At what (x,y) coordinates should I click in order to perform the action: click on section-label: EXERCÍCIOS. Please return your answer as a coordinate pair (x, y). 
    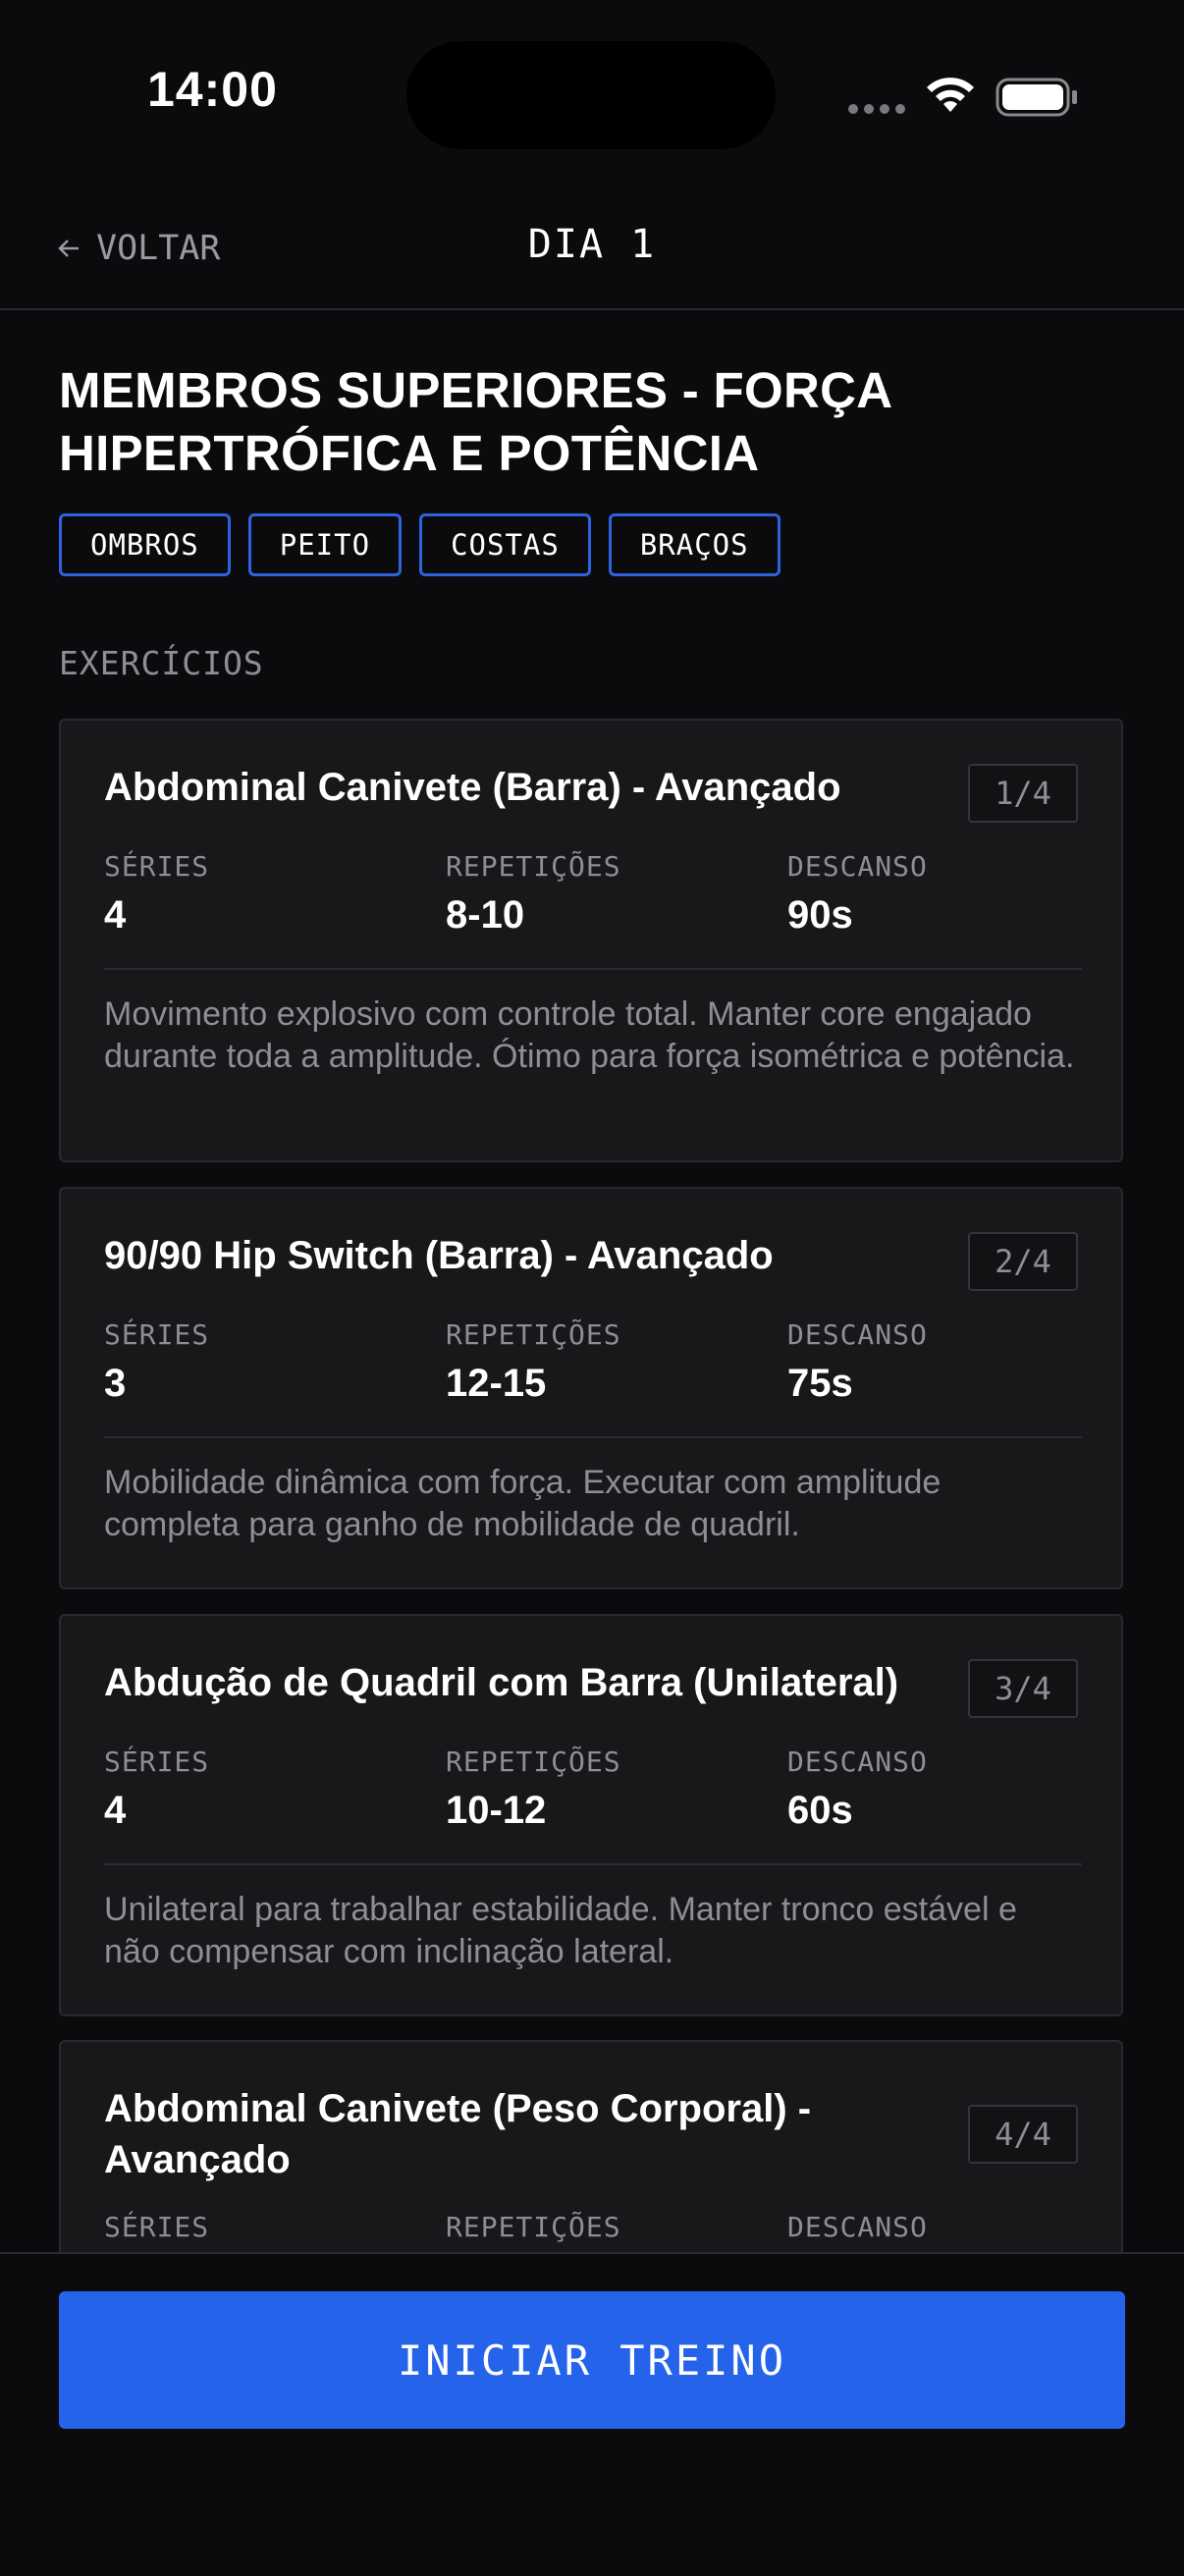
    Looking at the image, I should click on (161, 663).